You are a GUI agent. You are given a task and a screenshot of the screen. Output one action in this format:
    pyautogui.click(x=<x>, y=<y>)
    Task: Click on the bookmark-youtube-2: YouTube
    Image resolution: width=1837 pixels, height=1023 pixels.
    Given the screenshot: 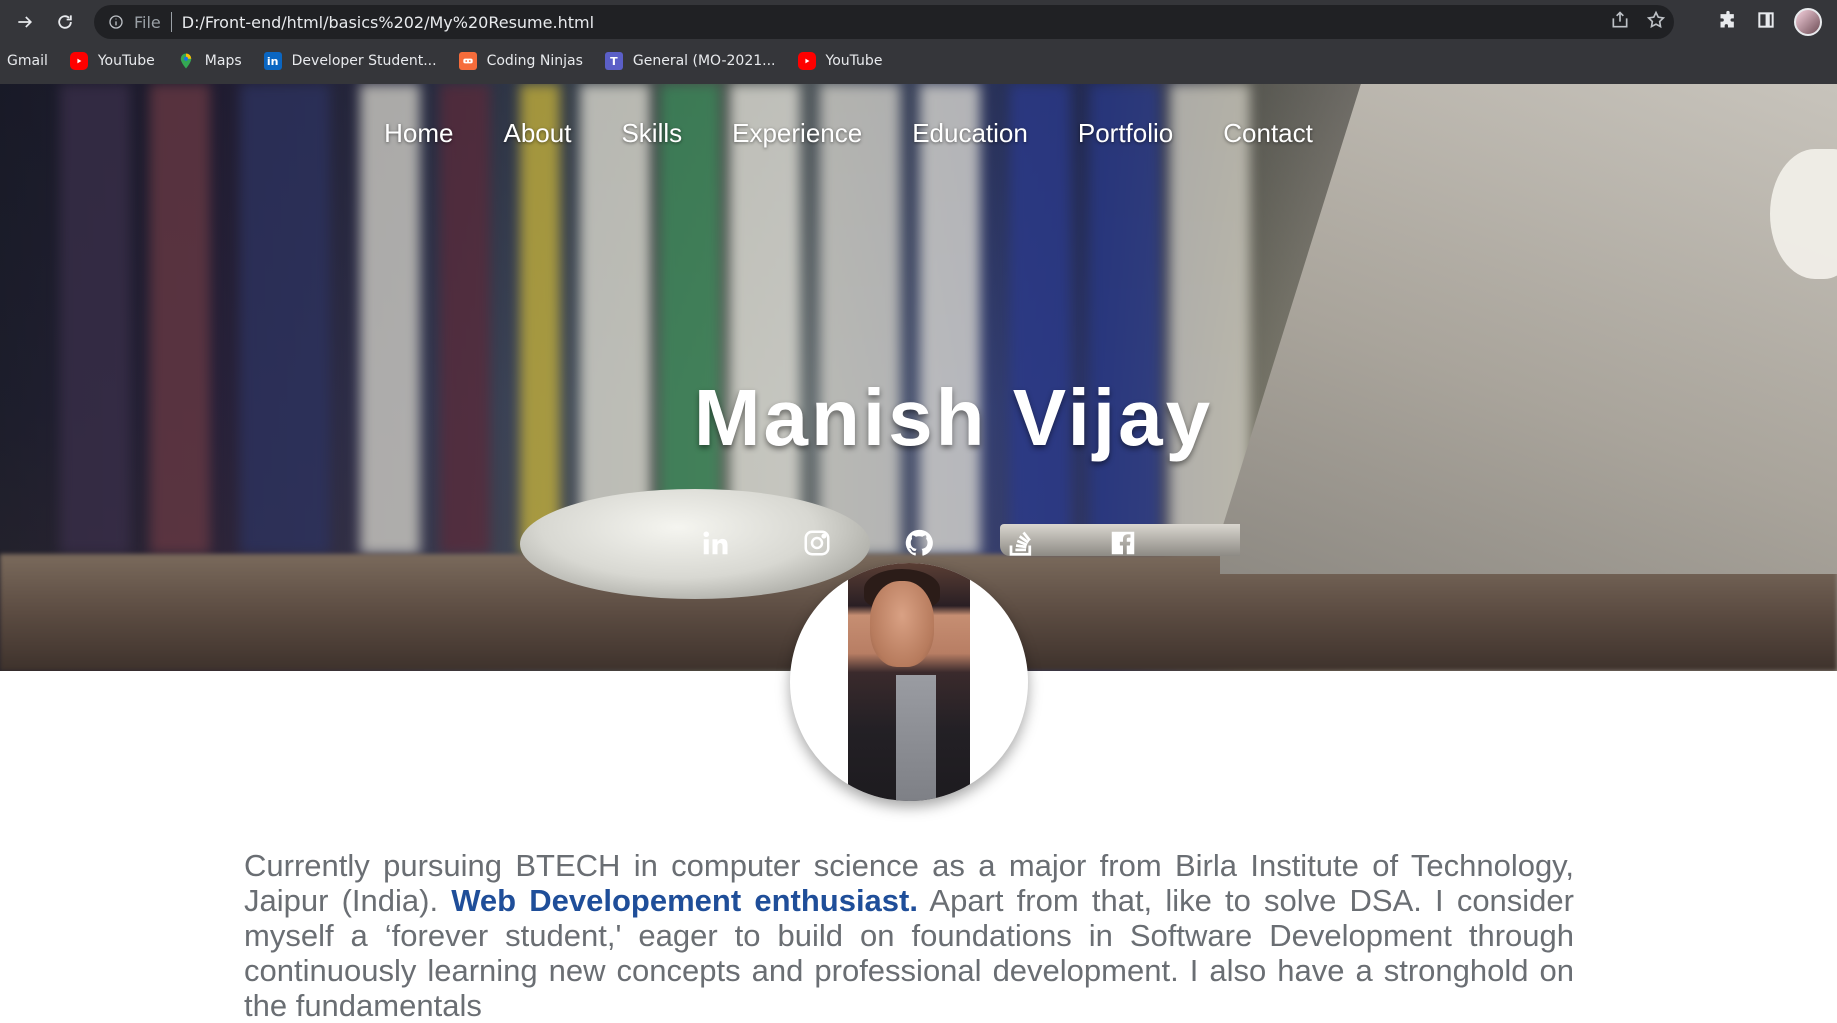 What is the action you would take?
    pyautogui.click(x=840, y=61)
    